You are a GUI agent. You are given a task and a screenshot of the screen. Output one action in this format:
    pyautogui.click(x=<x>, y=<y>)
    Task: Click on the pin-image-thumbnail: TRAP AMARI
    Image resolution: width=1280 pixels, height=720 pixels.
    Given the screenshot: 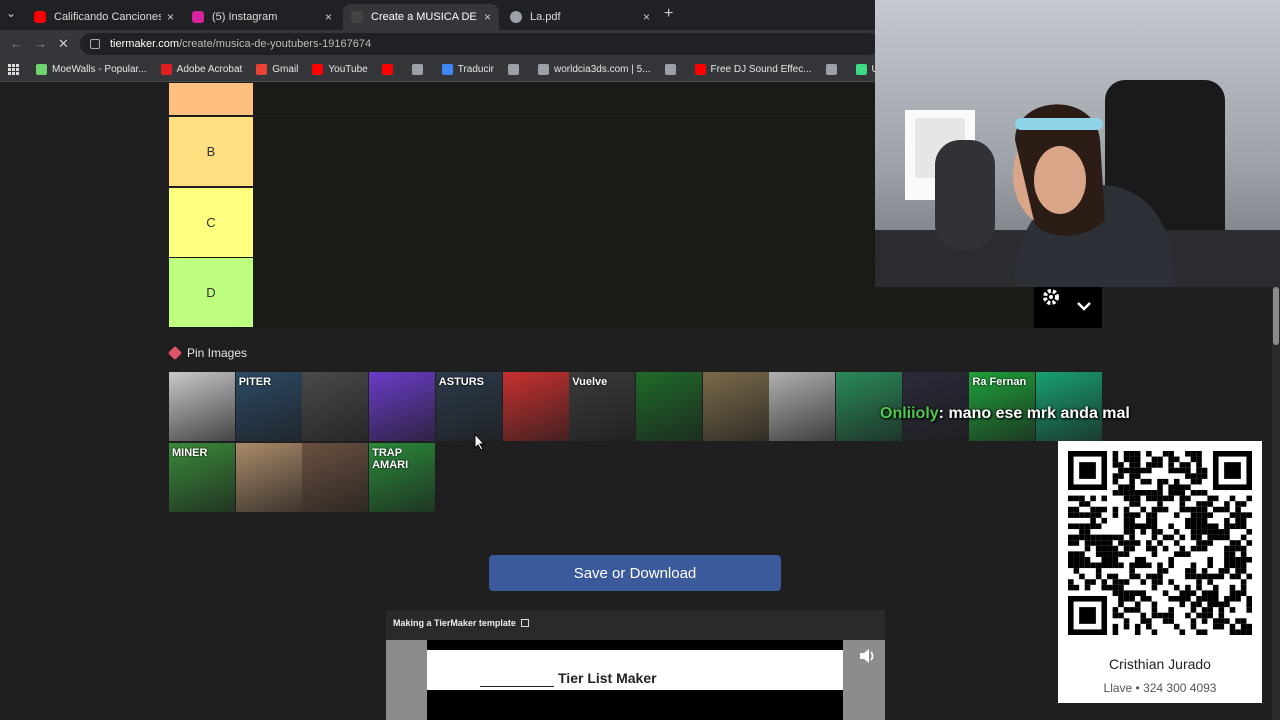 What is the action you would take?
    pyautogui.click(x=402, y=477)
    